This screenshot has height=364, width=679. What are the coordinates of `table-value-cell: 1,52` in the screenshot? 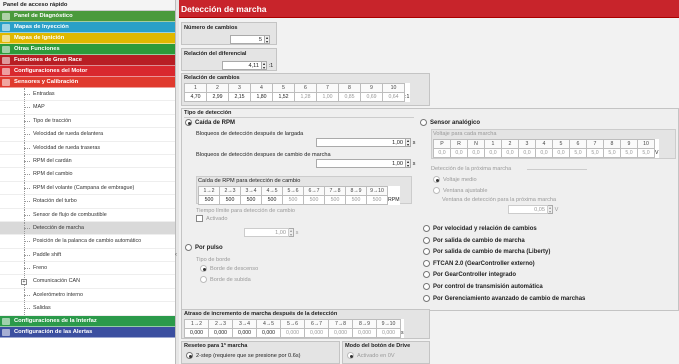 It's located at (283, 97).